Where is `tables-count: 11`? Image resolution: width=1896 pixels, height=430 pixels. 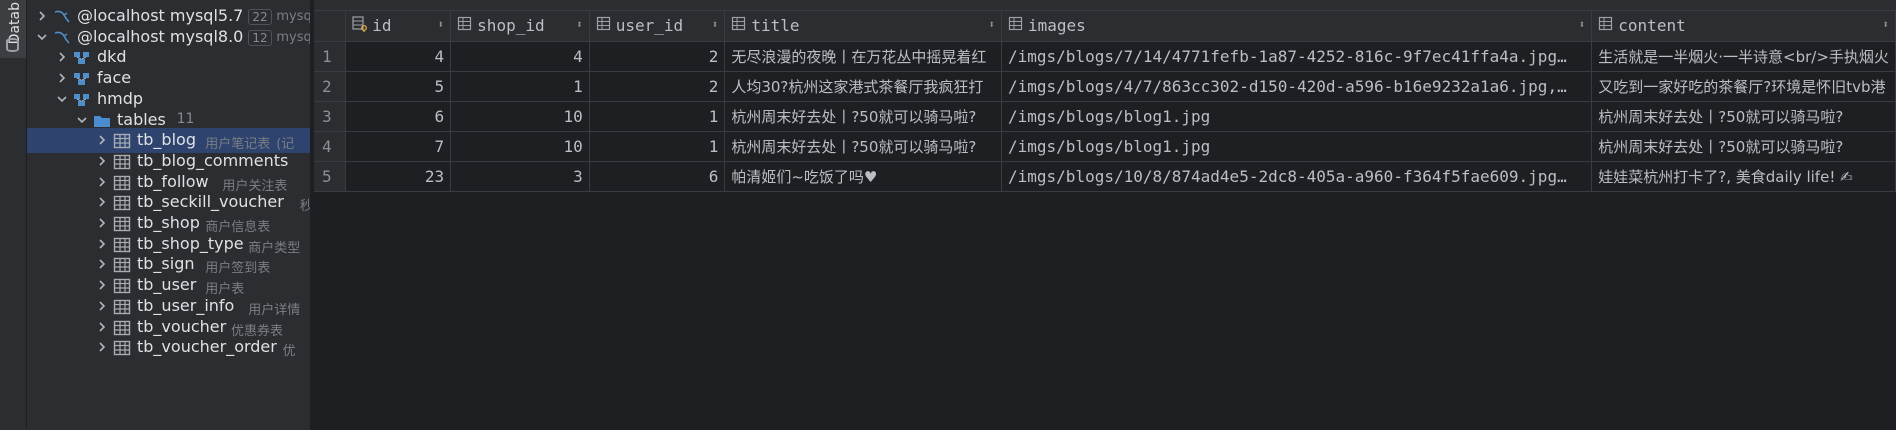
tables-count: 11 is located at coordinates (185, 118).